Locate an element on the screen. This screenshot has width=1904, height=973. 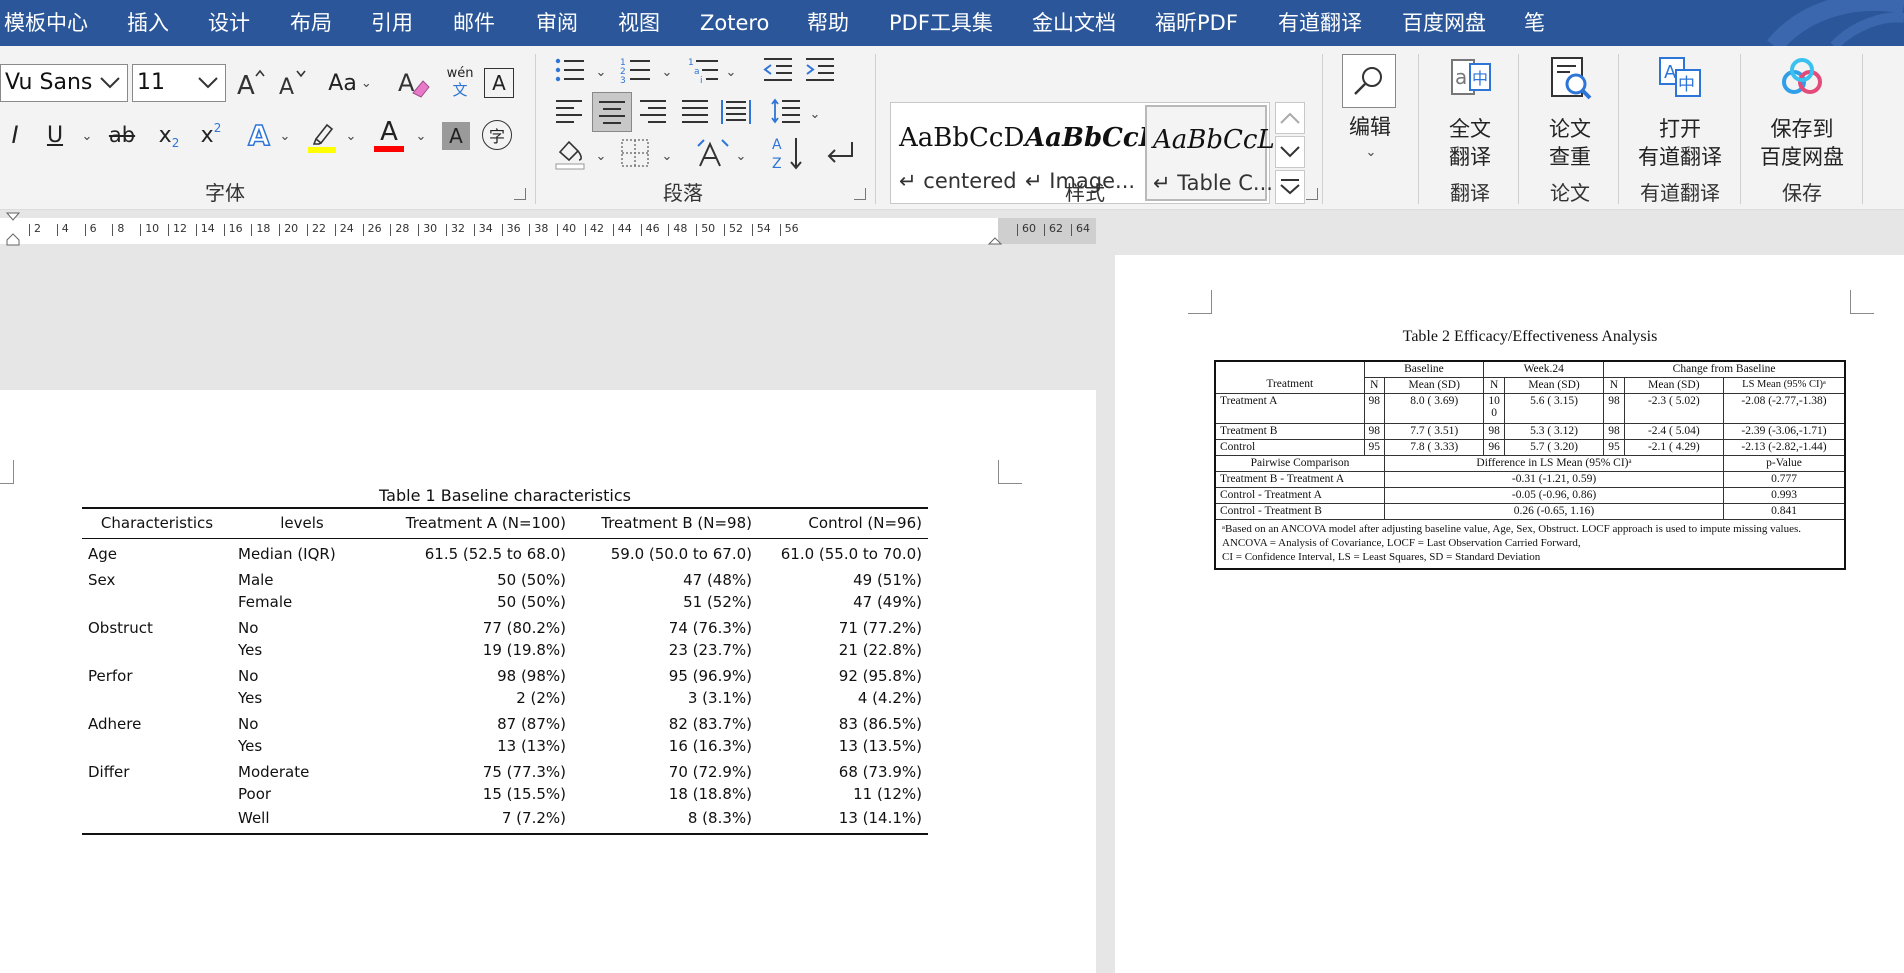
bullets-icon is located at coordinates (570, 70).